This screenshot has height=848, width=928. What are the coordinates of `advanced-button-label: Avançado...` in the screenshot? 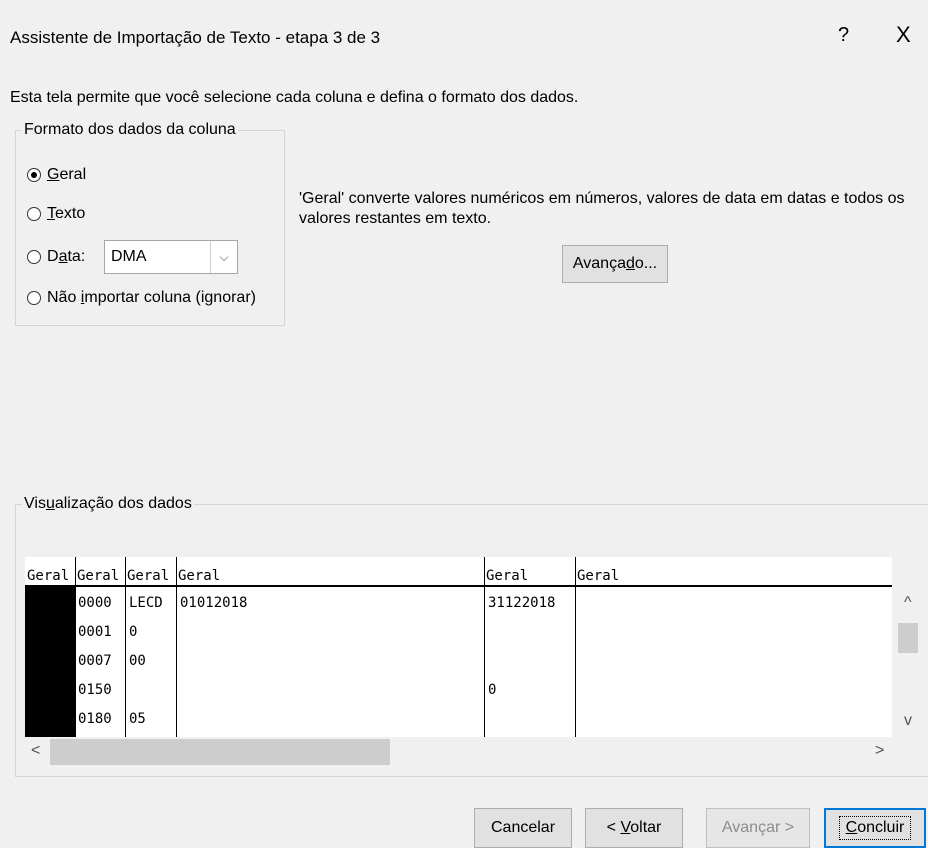 It's located at (615, 263).